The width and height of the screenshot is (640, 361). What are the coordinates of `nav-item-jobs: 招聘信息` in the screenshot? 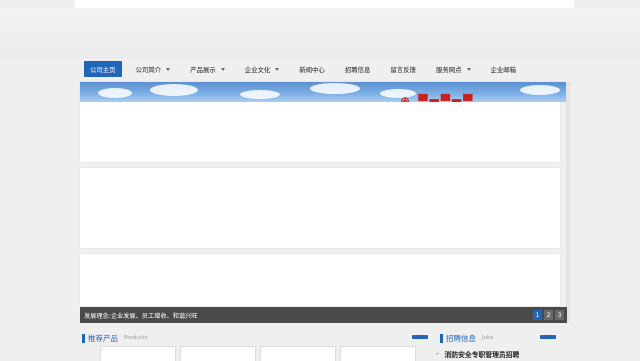 It's located at (358, 69).